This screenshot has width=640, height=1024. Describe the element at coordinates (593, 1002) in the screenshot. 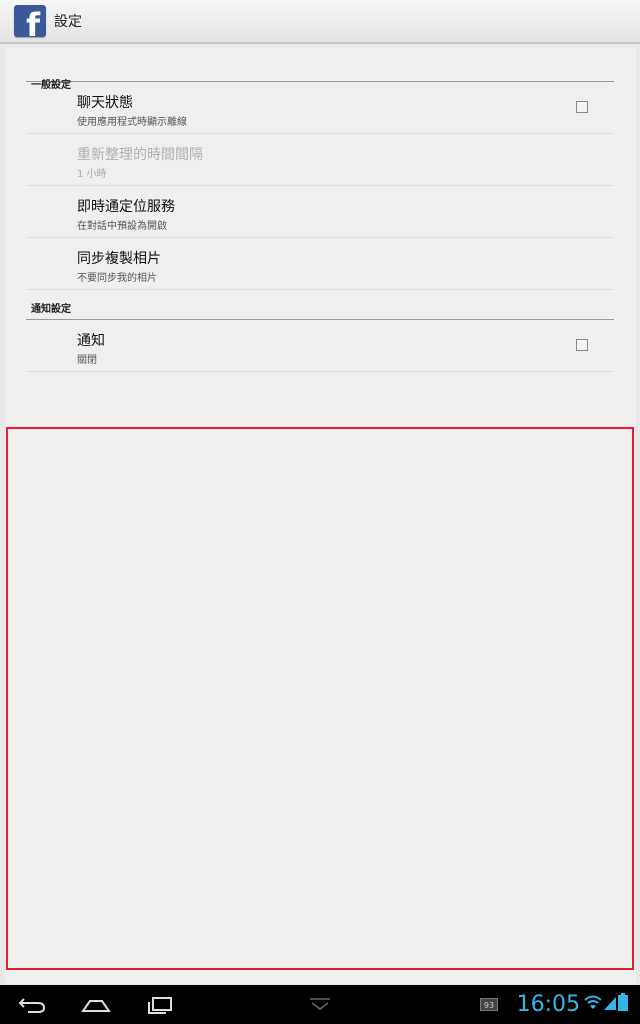

I see `wifi-icon` at that location.